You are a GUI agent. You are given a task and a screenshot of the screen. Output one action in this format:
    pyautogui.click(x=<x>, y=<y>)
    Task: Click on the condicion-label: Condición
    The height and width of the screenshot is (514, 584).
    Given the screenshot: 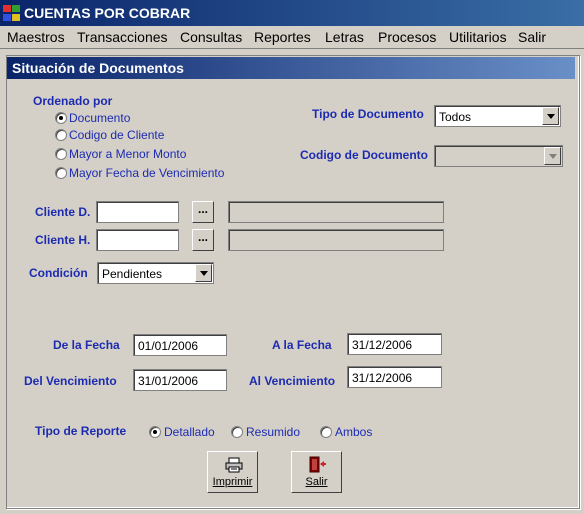 What is the action you would take?
    pyautogui.click(x=58, y=273)
    